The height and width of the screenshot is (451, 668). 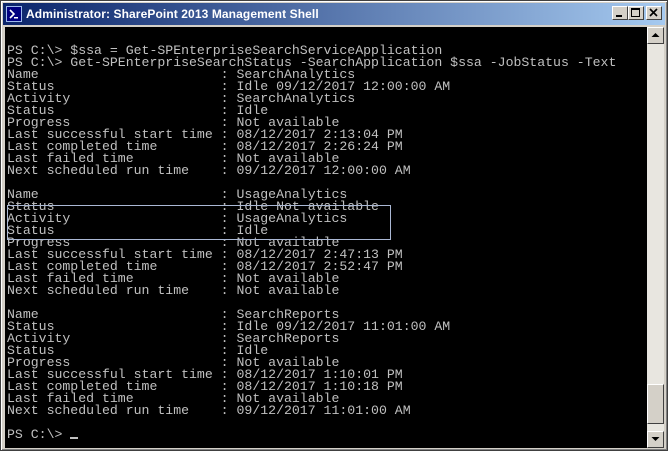 What do you see at coordinates (14, 14) in the screenshot?
I see `powershell-icon` at bounding box center [14, 14].